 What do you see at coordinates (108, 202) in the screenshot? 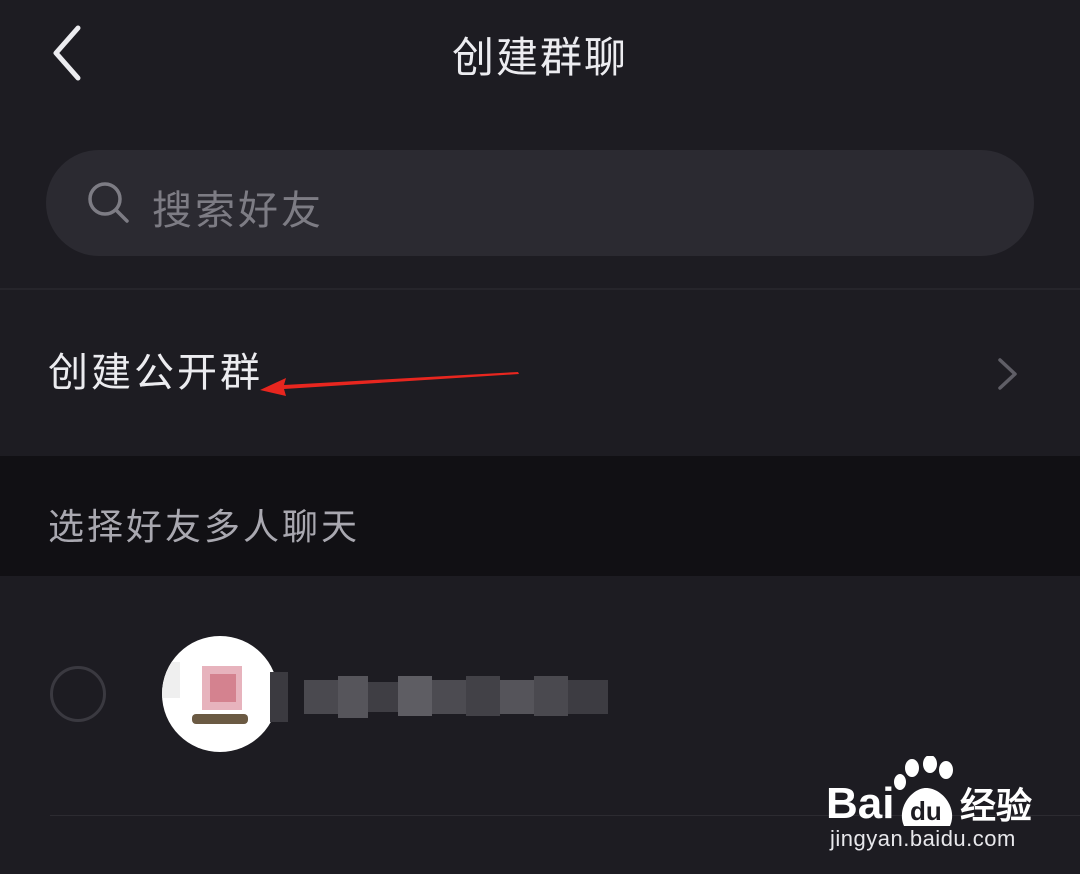
I see `search-icon` at bounding box center [108, 202].